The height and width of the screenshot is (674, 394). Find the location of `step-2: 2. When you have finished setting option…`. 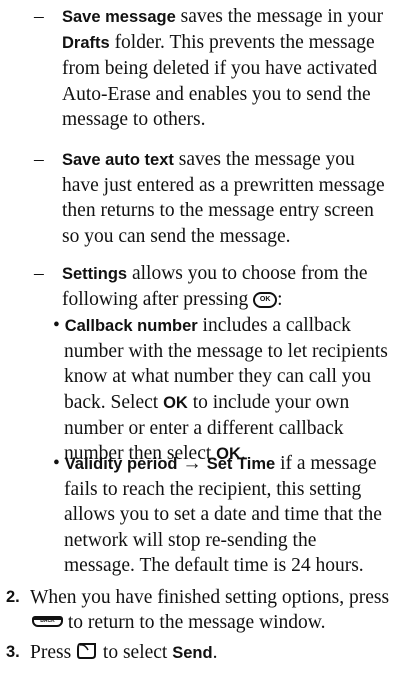

step-2: 2. When you have finished setting option… is located at coordinates (199, 610).